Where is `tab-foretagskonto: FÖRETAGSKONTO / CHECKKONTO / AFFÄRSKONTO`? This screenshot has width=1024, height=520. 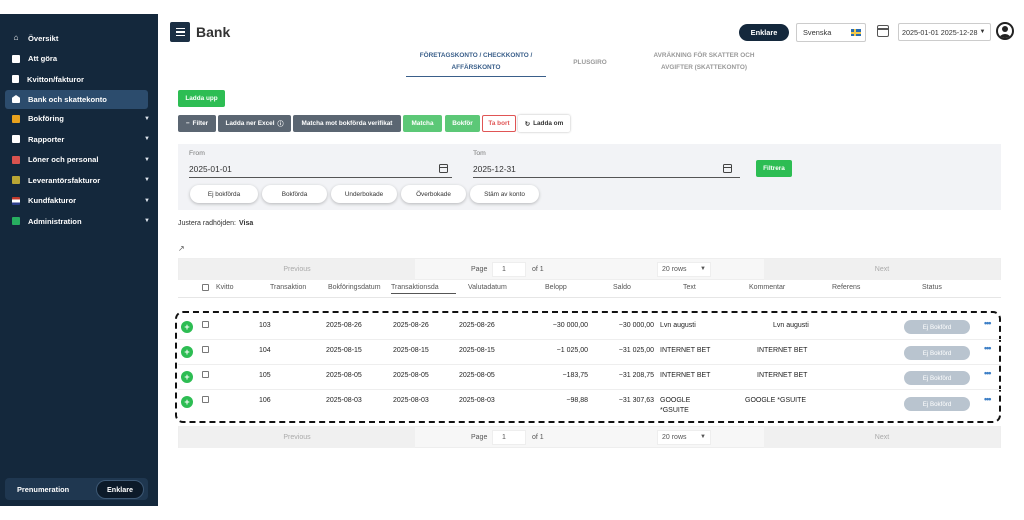 tab-foretagskonto: FÖRETAGSKONTO / CHECKKONTO / AFFÄRSKONTO is located at coordinates (476, 63).